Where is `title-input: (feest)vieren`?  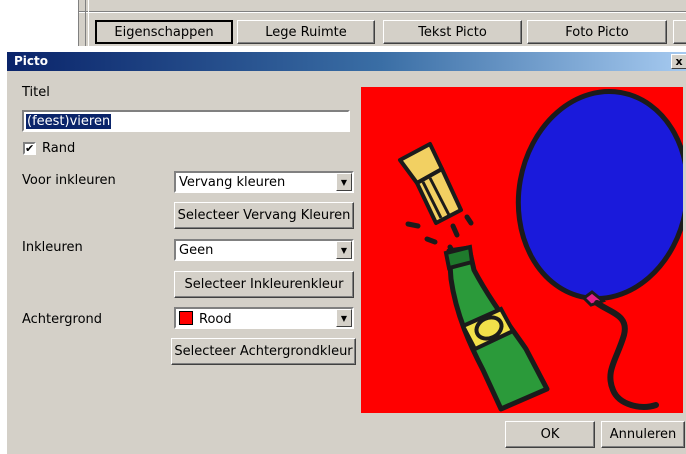 title-input: (feest)vieren is located at coordinates (186, 121).